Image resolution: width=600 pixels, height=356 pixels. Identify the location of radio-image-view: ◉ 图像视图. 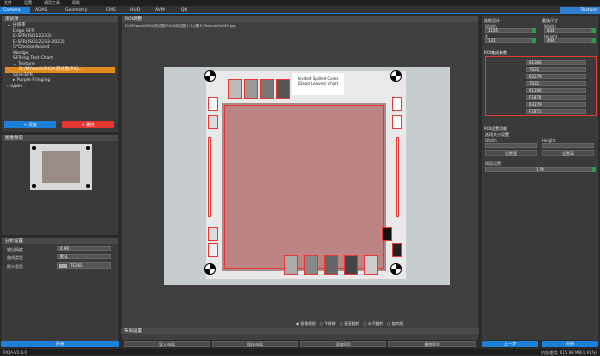
(306, 324).